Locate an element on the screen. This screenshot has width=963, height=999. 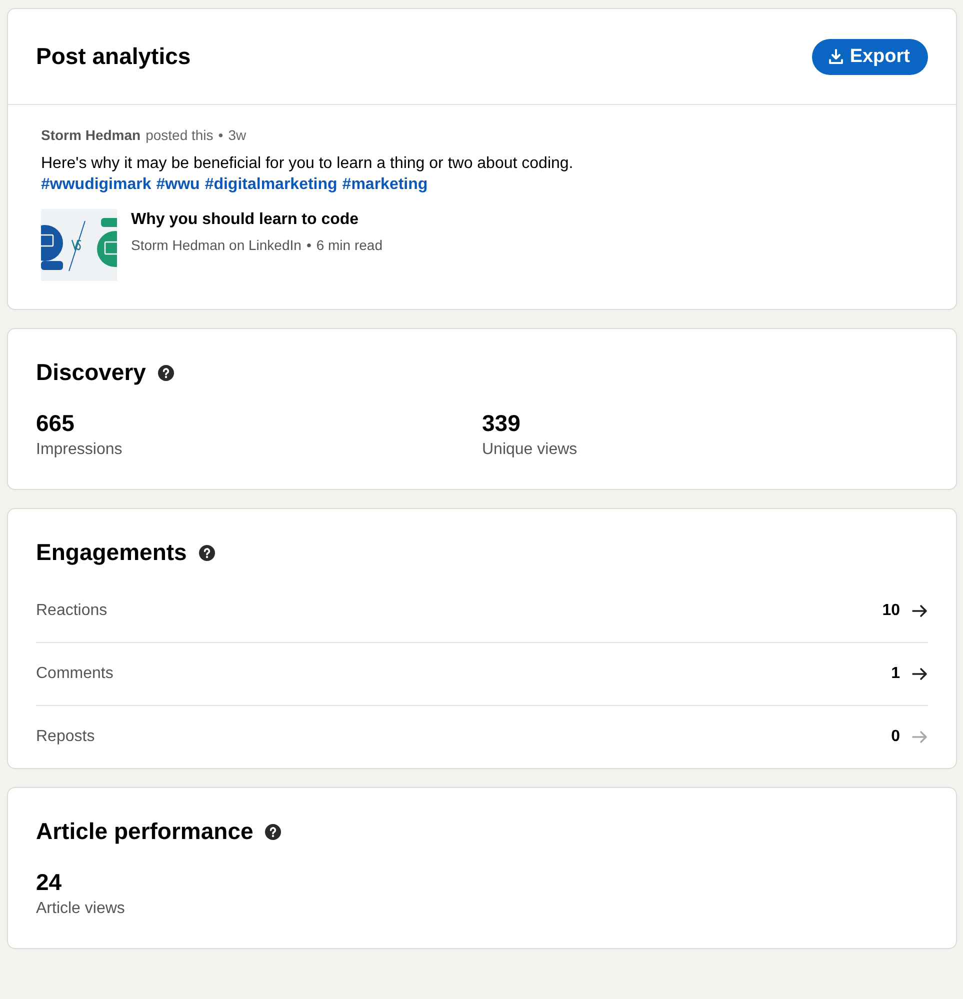
export-button: Export is located at coordinates (870, 56).